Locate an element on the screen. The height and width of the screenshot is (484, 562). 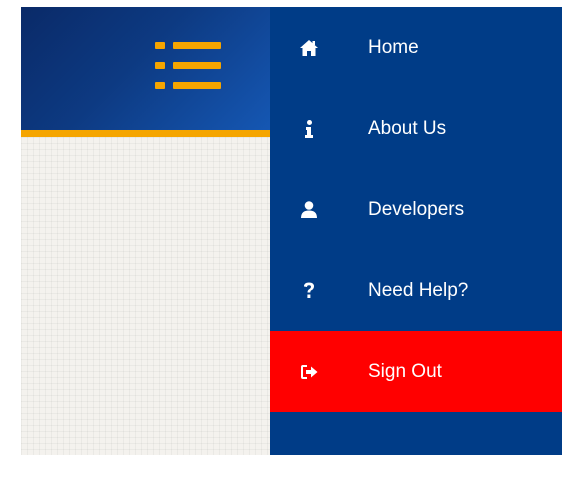
menu-item-sign-out: Sign Out is located at coordinates (416, 371).